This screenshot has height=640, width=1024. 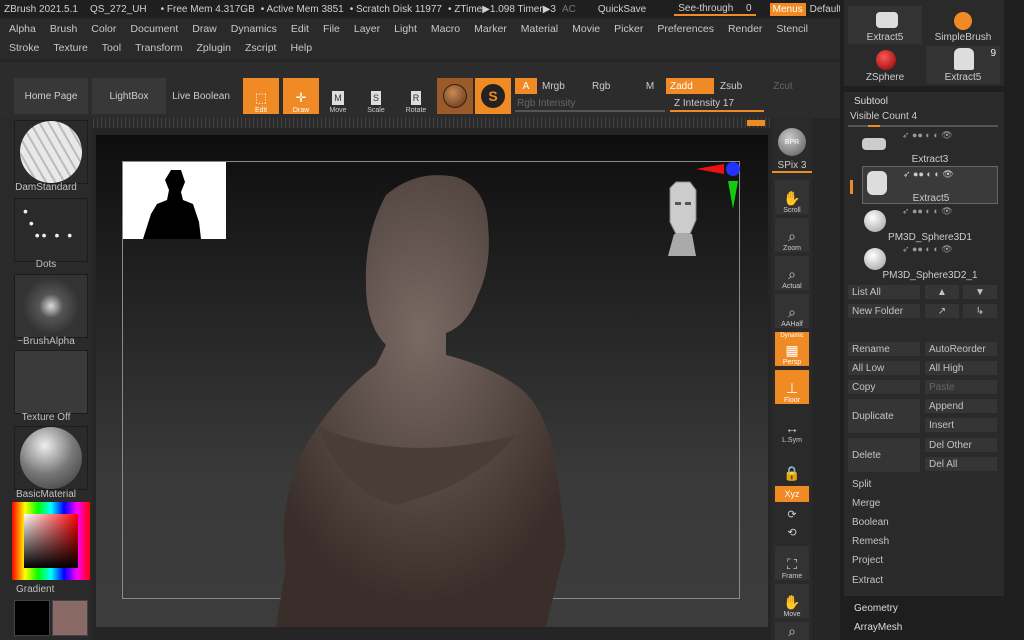 What do you see at coordinates (416, 96) in the screenshot?
I see `rotate-button: R Rotate` at bounding box center [416, 96].